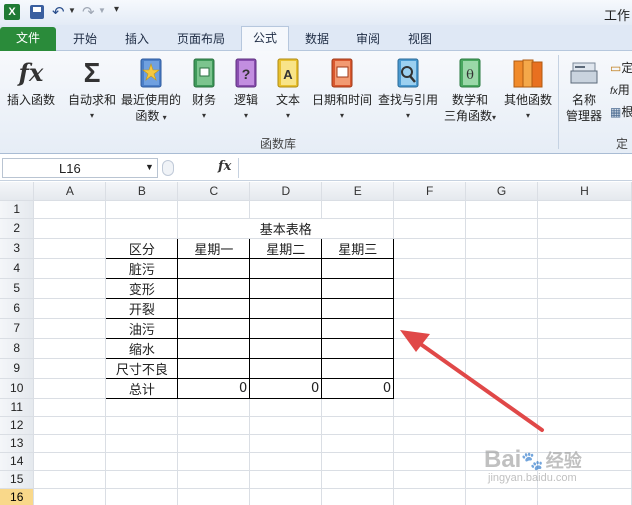 Image resolution: width=632 pixels, height=505 pixels. What do you see at coordinates (286, 228) in the screenshot?
I see `table-title-cell: 基本表格` at bounding box center [286, 228].